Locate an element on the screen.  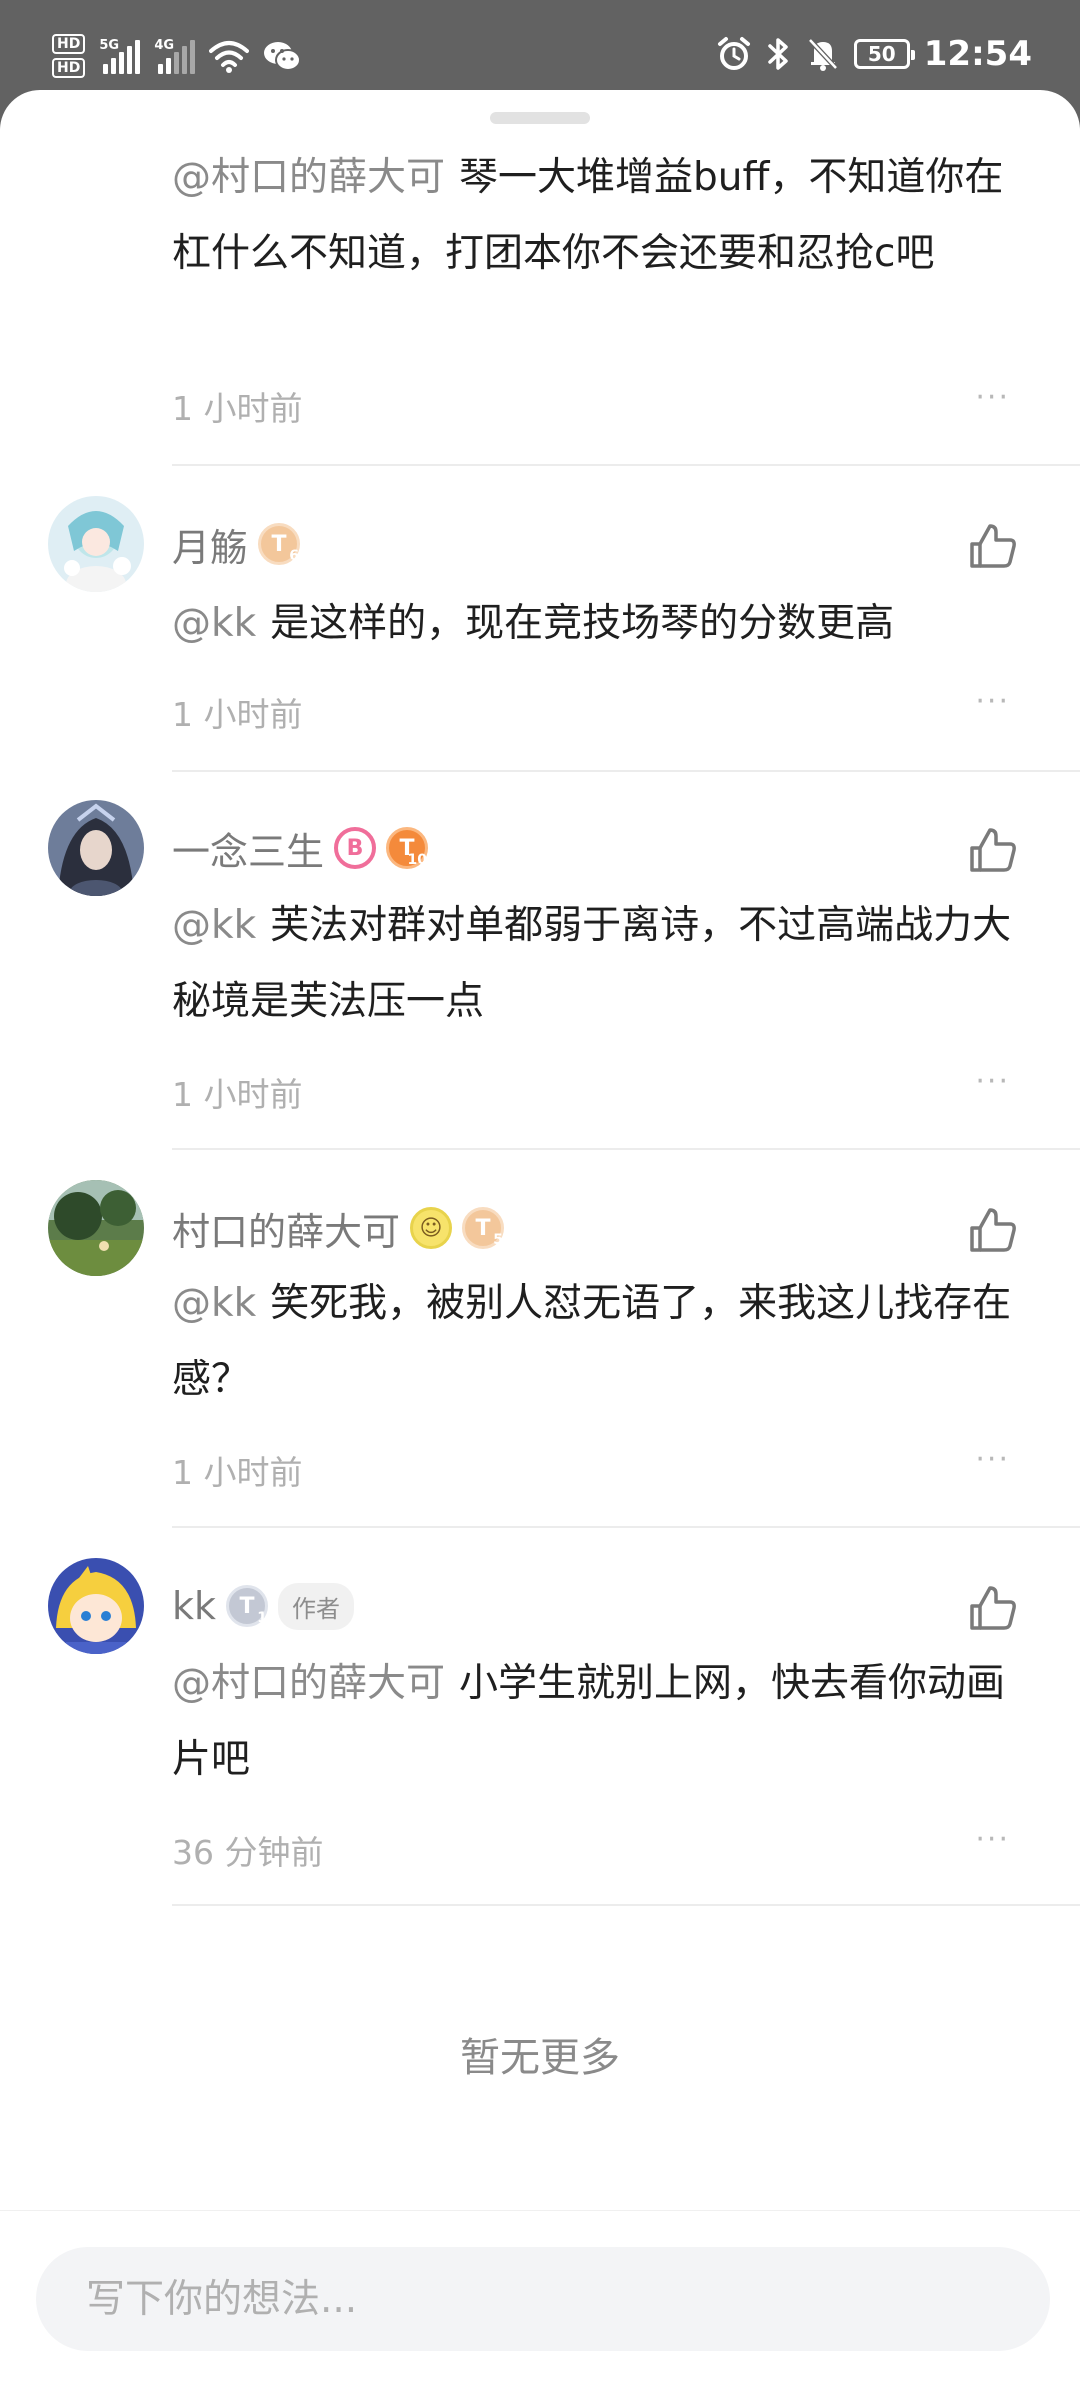
comment-body: 是这样的，现在竞技场琴的分数更高 is located at coordinates (582, 623).